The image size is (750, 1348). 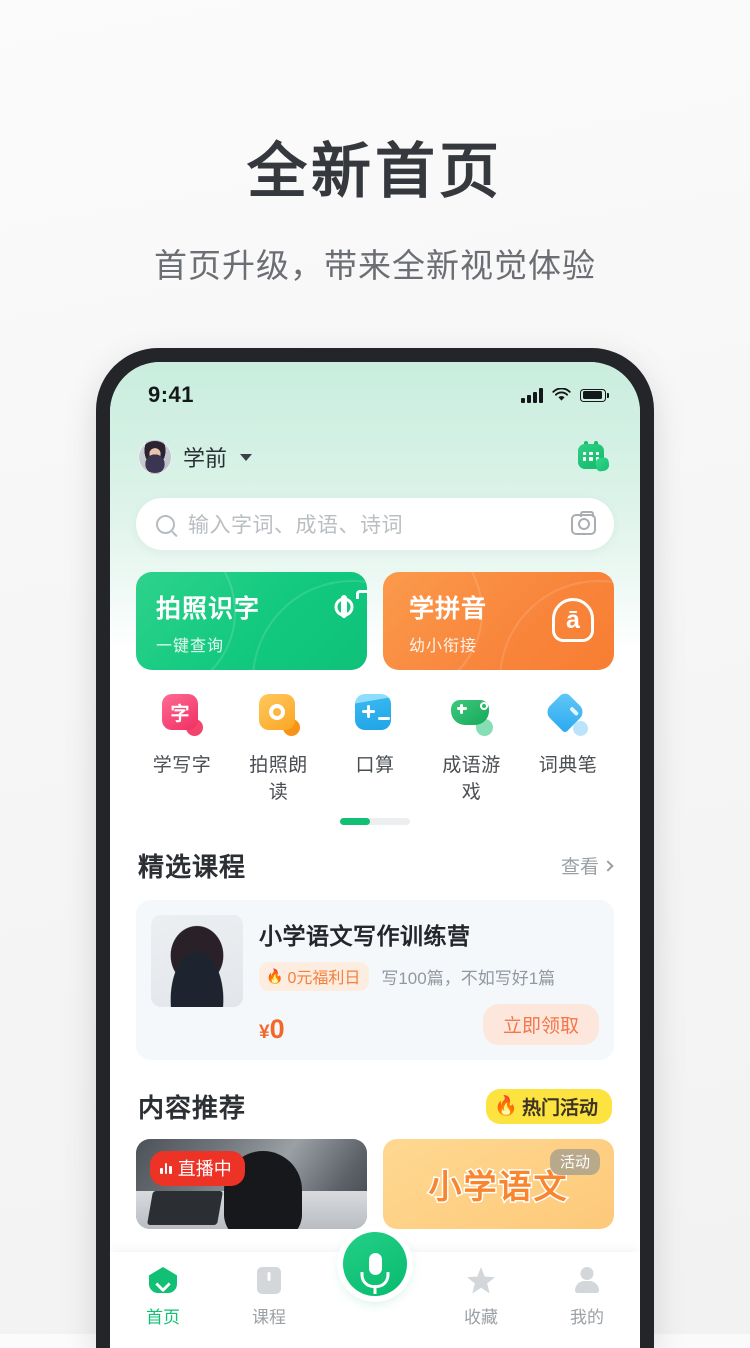 I want to click on course-thumbnail, so click(x=197, y=961).